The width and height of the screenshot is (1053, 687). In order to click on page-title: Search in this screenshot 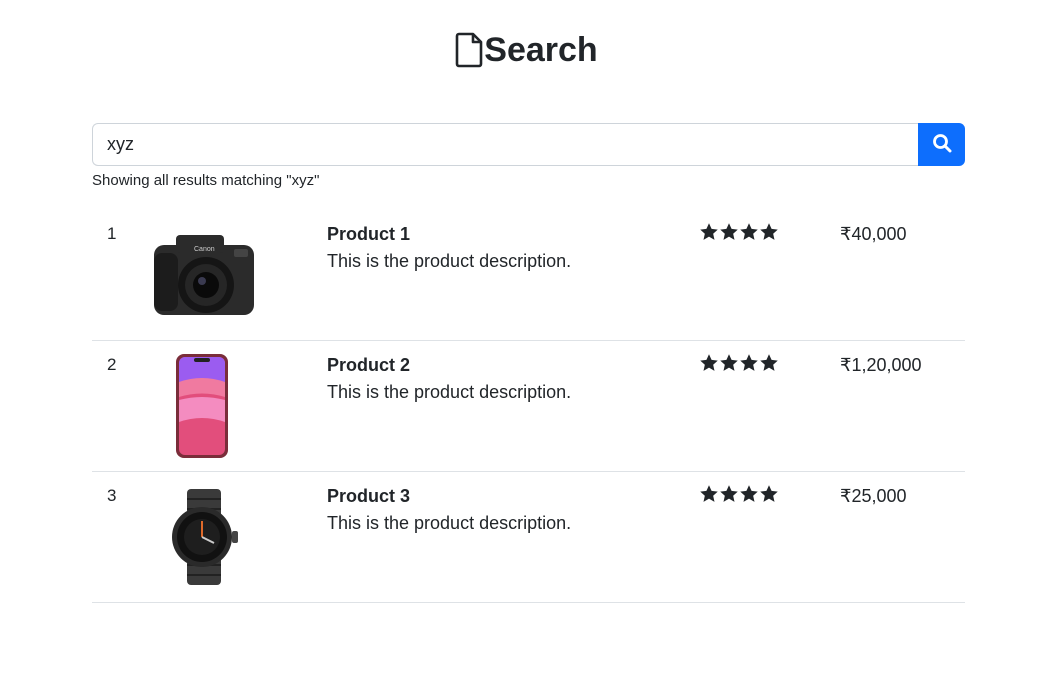, I will do `click(526, 50)`.